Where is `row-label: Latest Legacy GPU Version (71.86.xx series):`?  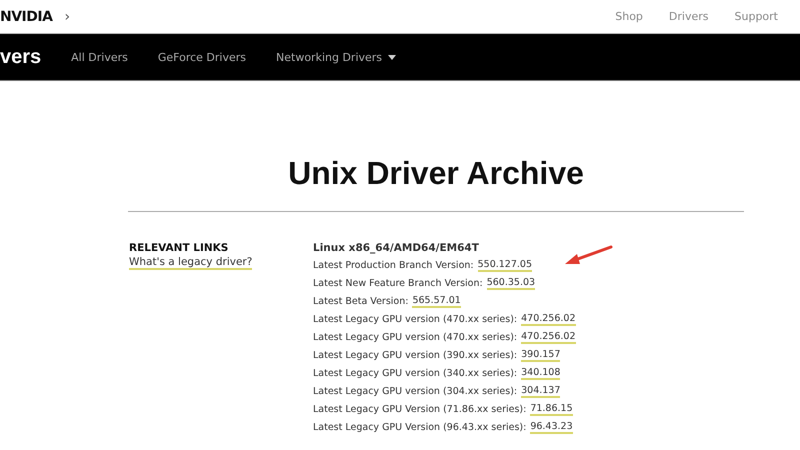
row-label: Latest Legacy GPU Version (71.86.xx series): is located at coordinates (419, 409).